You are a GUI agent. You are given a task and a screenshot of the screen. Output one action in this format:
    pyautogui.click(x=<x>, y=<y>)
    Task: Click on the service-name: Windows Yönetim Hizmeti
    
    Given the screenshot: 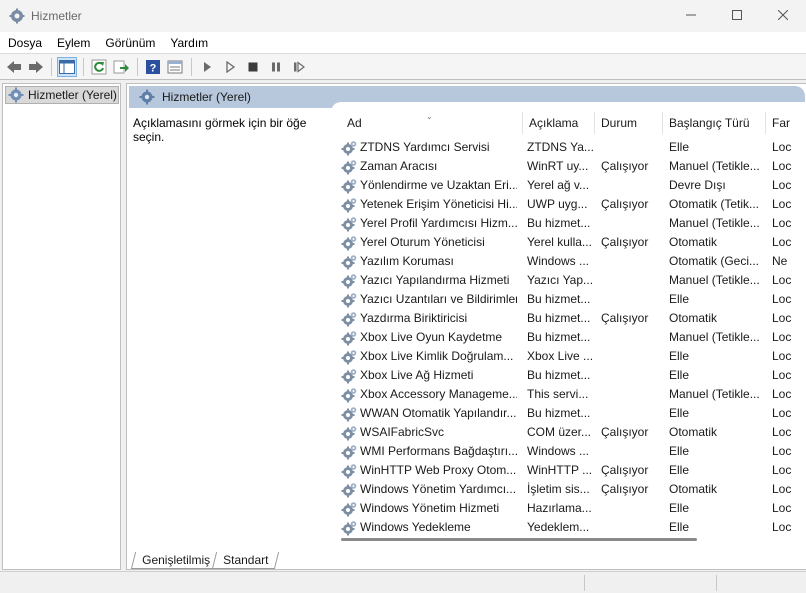 What is the action you would take?
    pyautogui.click(x=430, y=508)
    